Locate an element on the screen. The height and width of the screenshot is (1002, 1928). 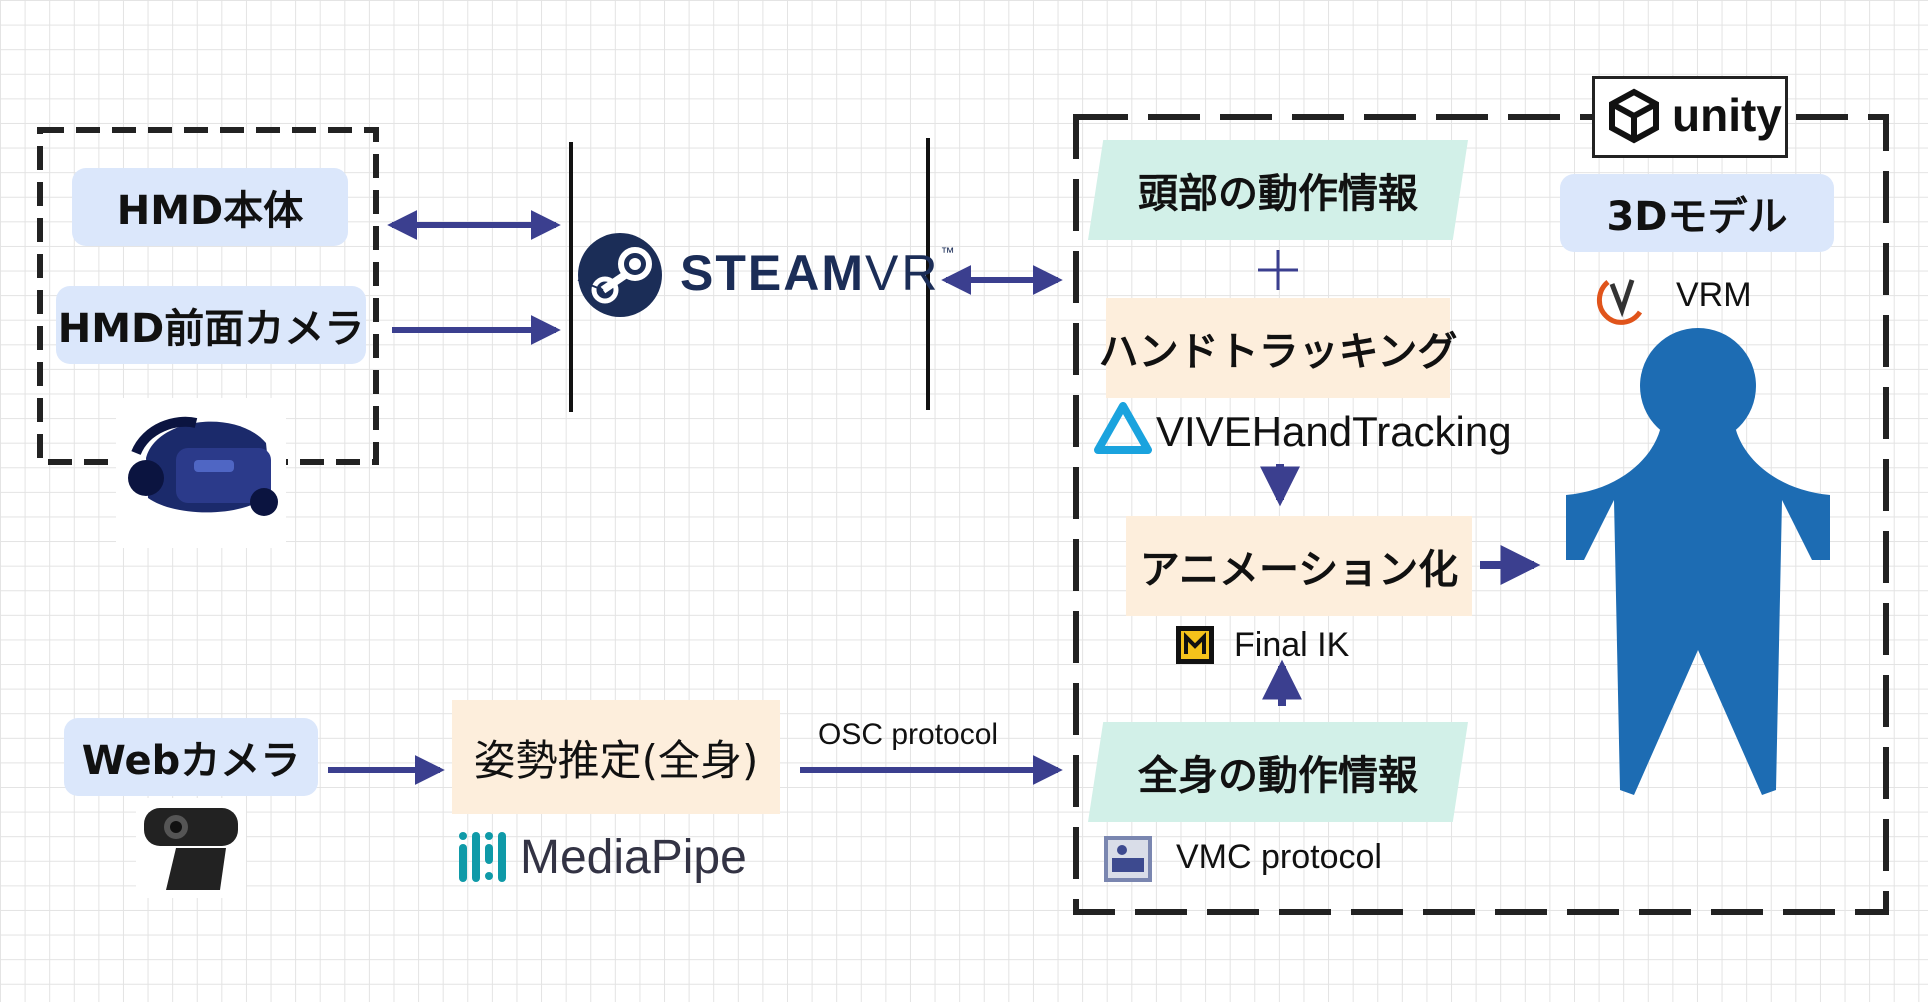
plus-sign is located at coordinates (1278, 270).